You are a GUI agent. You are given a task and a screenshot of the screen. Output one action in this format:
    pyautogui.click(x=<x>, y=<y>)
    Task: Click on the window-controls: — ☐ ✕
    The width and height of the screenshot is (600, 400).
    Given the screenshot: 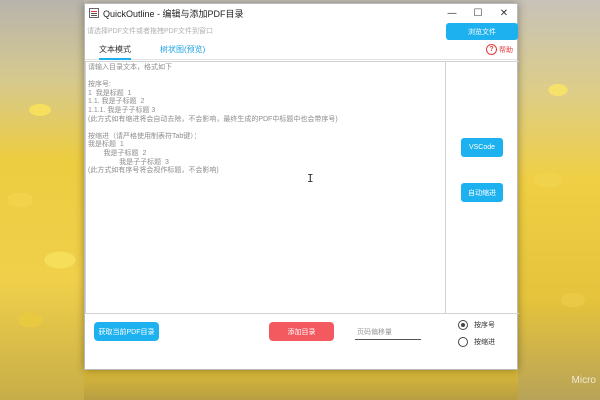 What is the action you would take?
    pyautogui.click(x=478, y=13)
    